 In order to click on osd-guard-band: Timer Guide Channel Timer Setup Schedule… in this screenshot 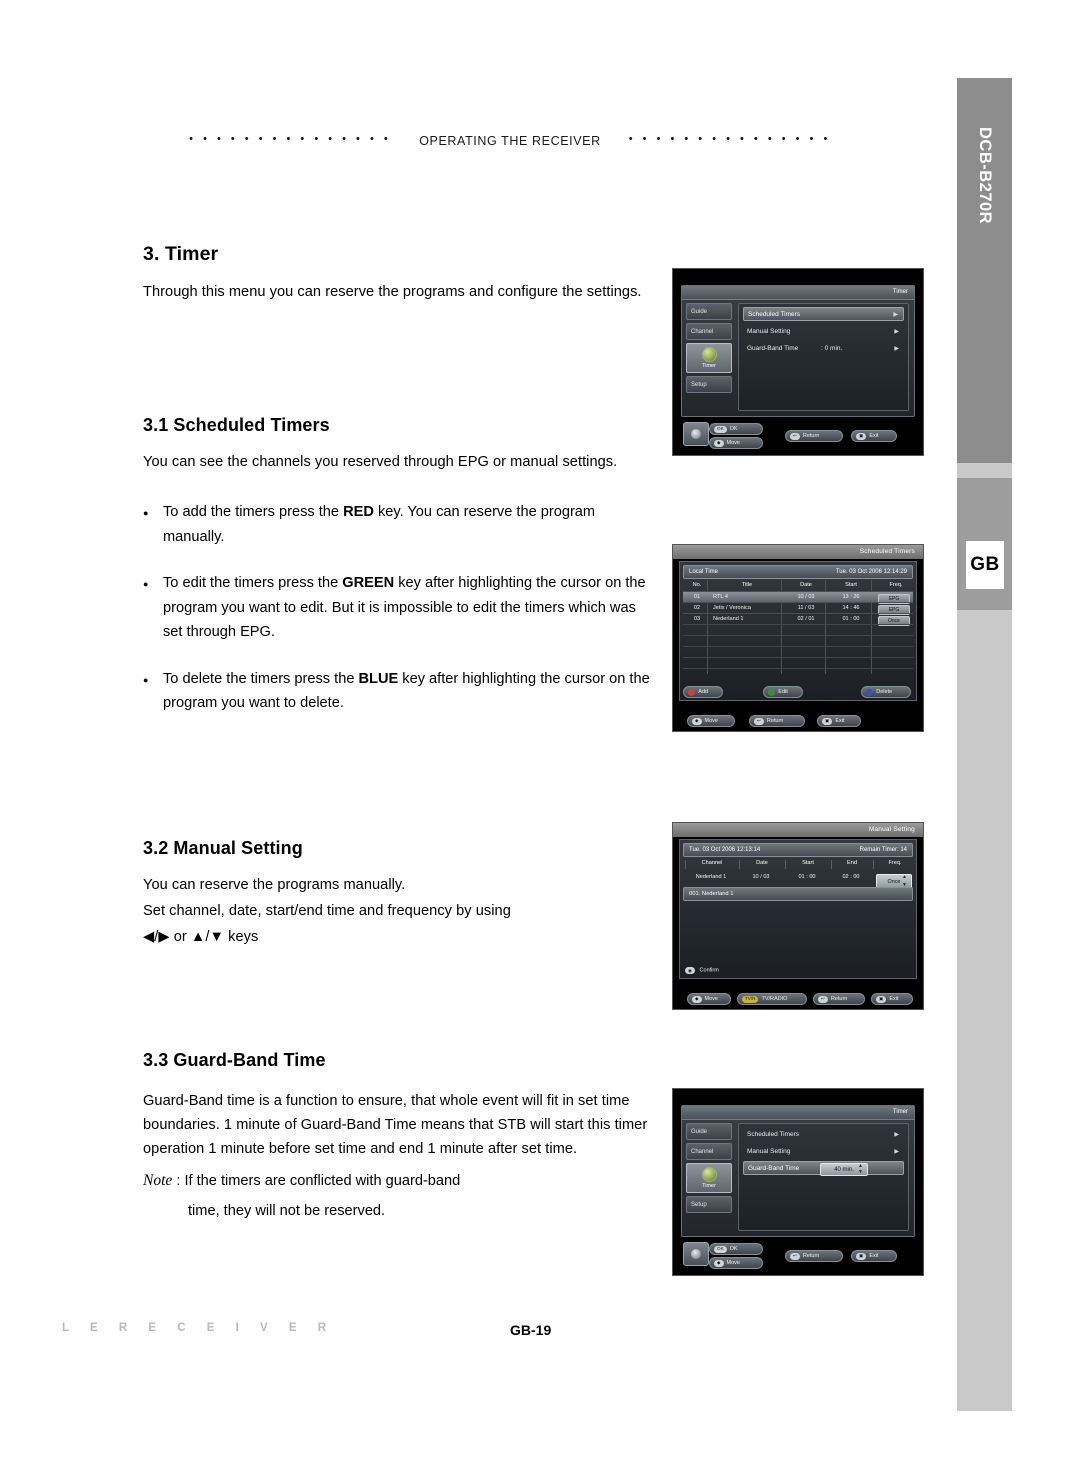, I will do `click(798, 1182)`.